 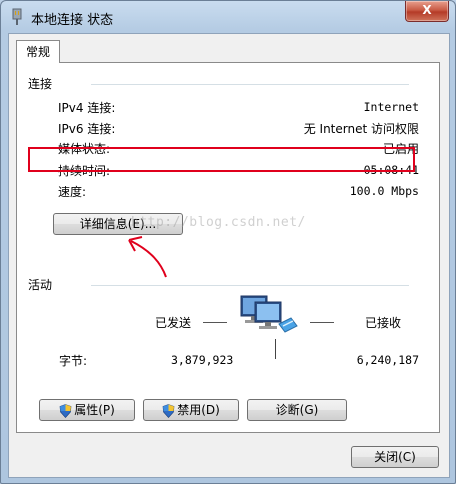 What do you see at coordinates (87, 129) in the screenshot?
I see `ipv6-label: IPv6 连接:` at bounding box center [87, 129].